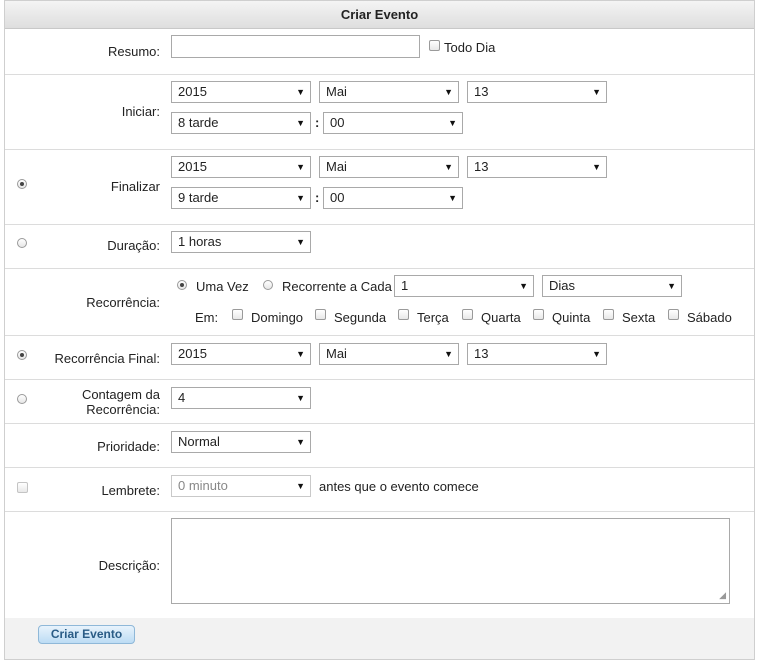  Describe the element at coordinates (393, 198) in the screenshot. I see `end-minute-select: 00 ▼` at that location.